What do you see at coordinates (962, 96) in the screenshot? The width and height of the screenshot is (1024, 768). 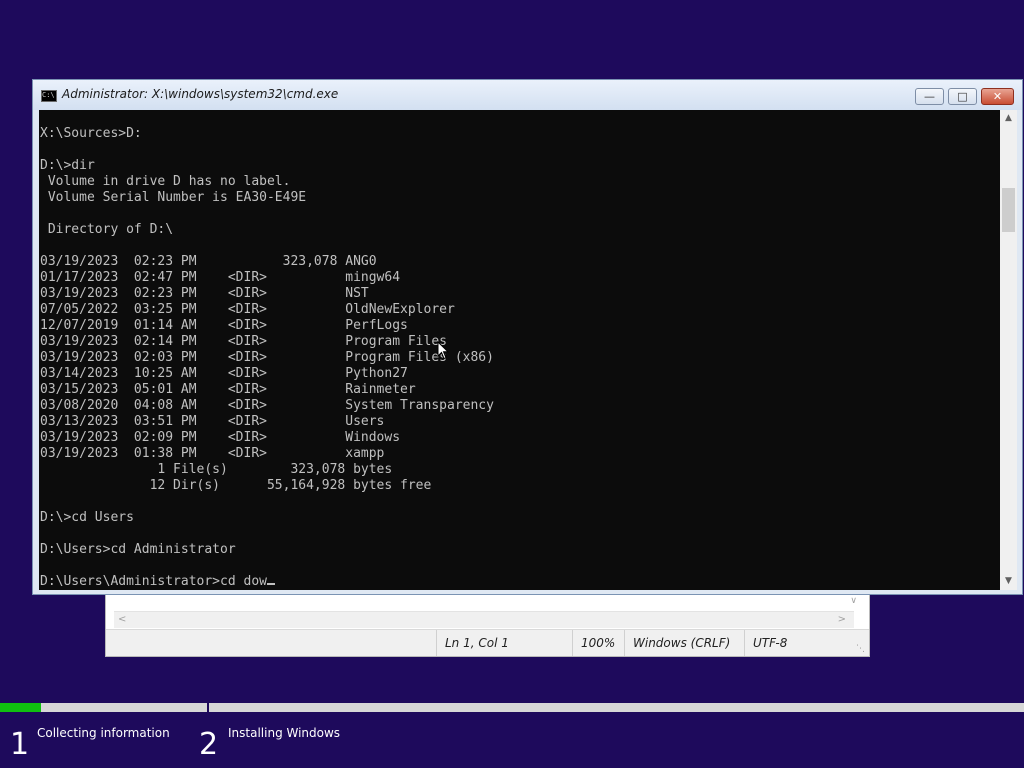 I see `maximize-button: □` at bounding box center [962, 96].